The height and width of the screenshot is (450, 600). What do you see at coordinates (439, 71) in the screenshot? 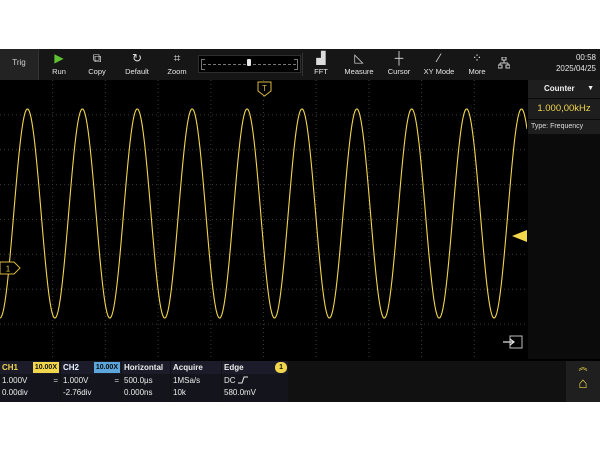
I see `xy-mode-label: XY Mode` at bounding box center [439, 71].